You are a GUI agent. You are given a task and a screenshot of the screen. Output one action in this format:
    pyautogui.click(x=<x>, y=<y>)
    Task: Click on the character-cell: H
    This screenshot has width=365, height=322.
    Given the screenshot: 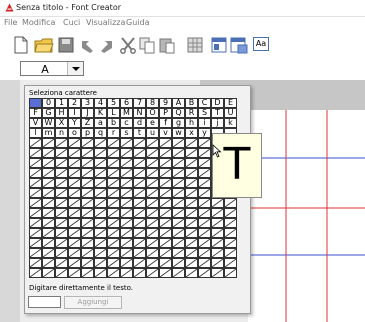 What is the action you would take?
    pyautogui.click(x=61, y=113)
    